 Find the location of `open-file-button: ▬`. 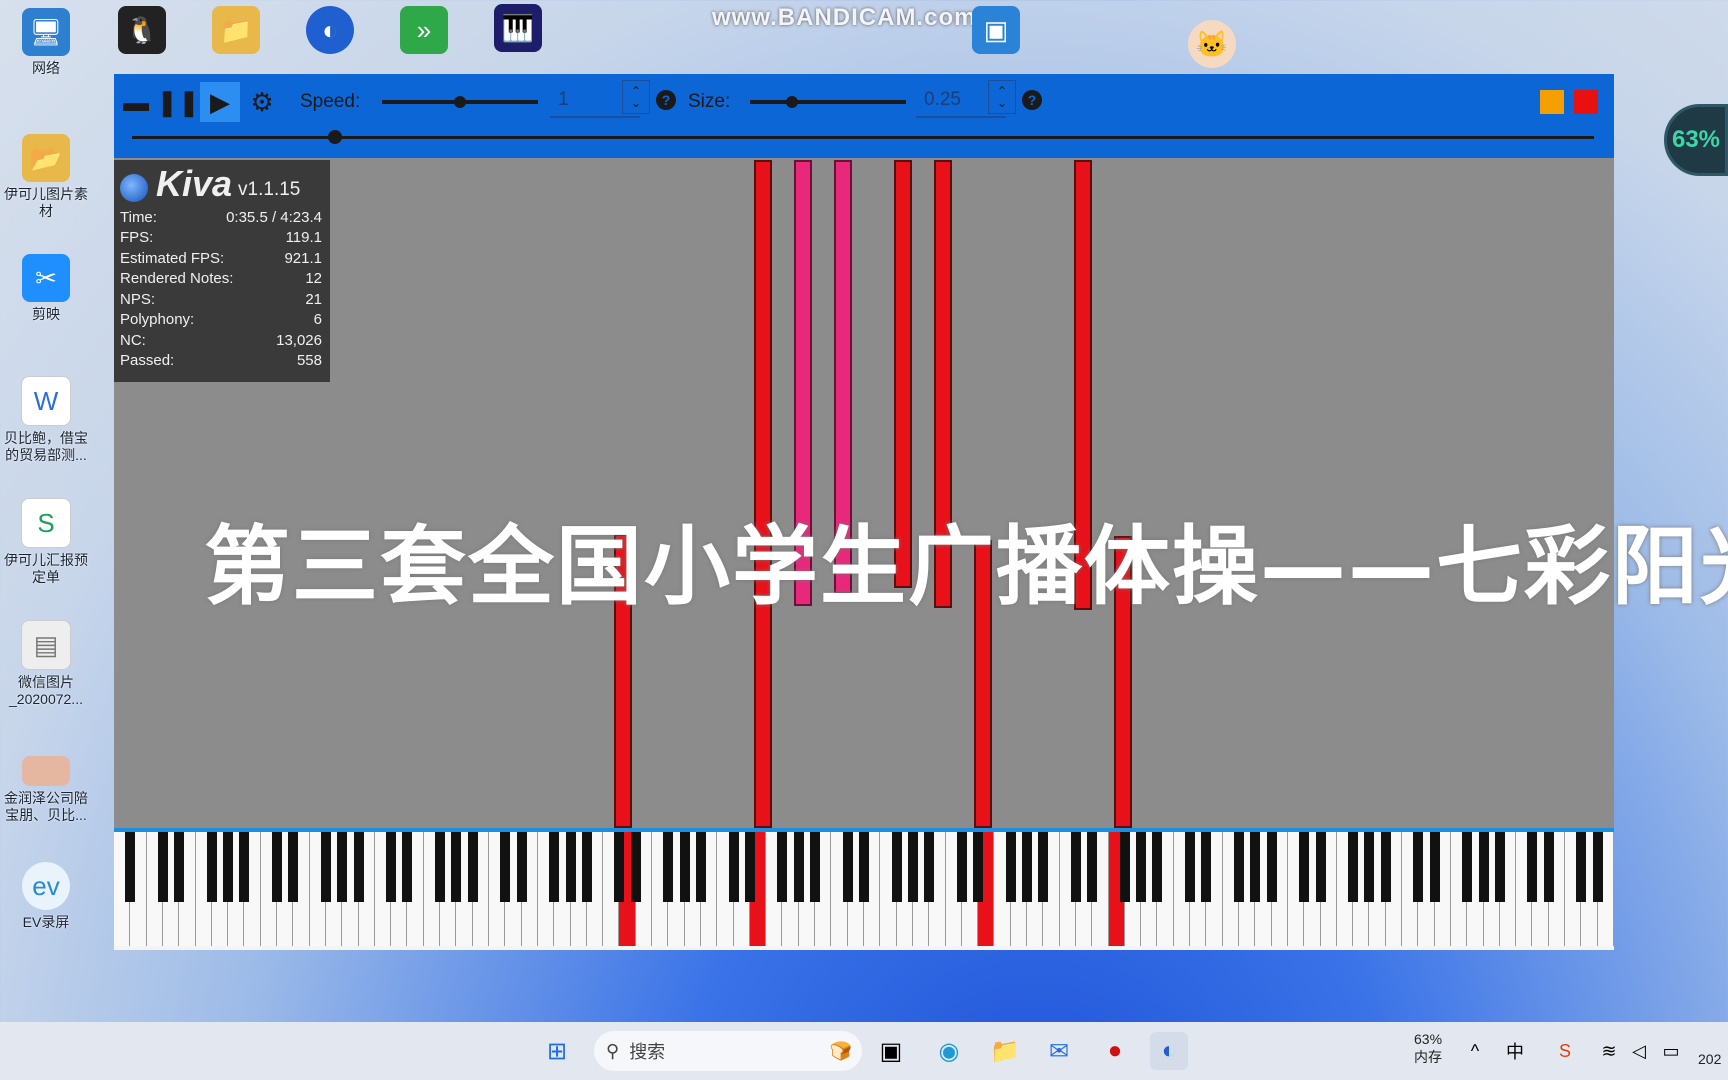

open-file-button: ▬ is located at coordinates (136, 102).